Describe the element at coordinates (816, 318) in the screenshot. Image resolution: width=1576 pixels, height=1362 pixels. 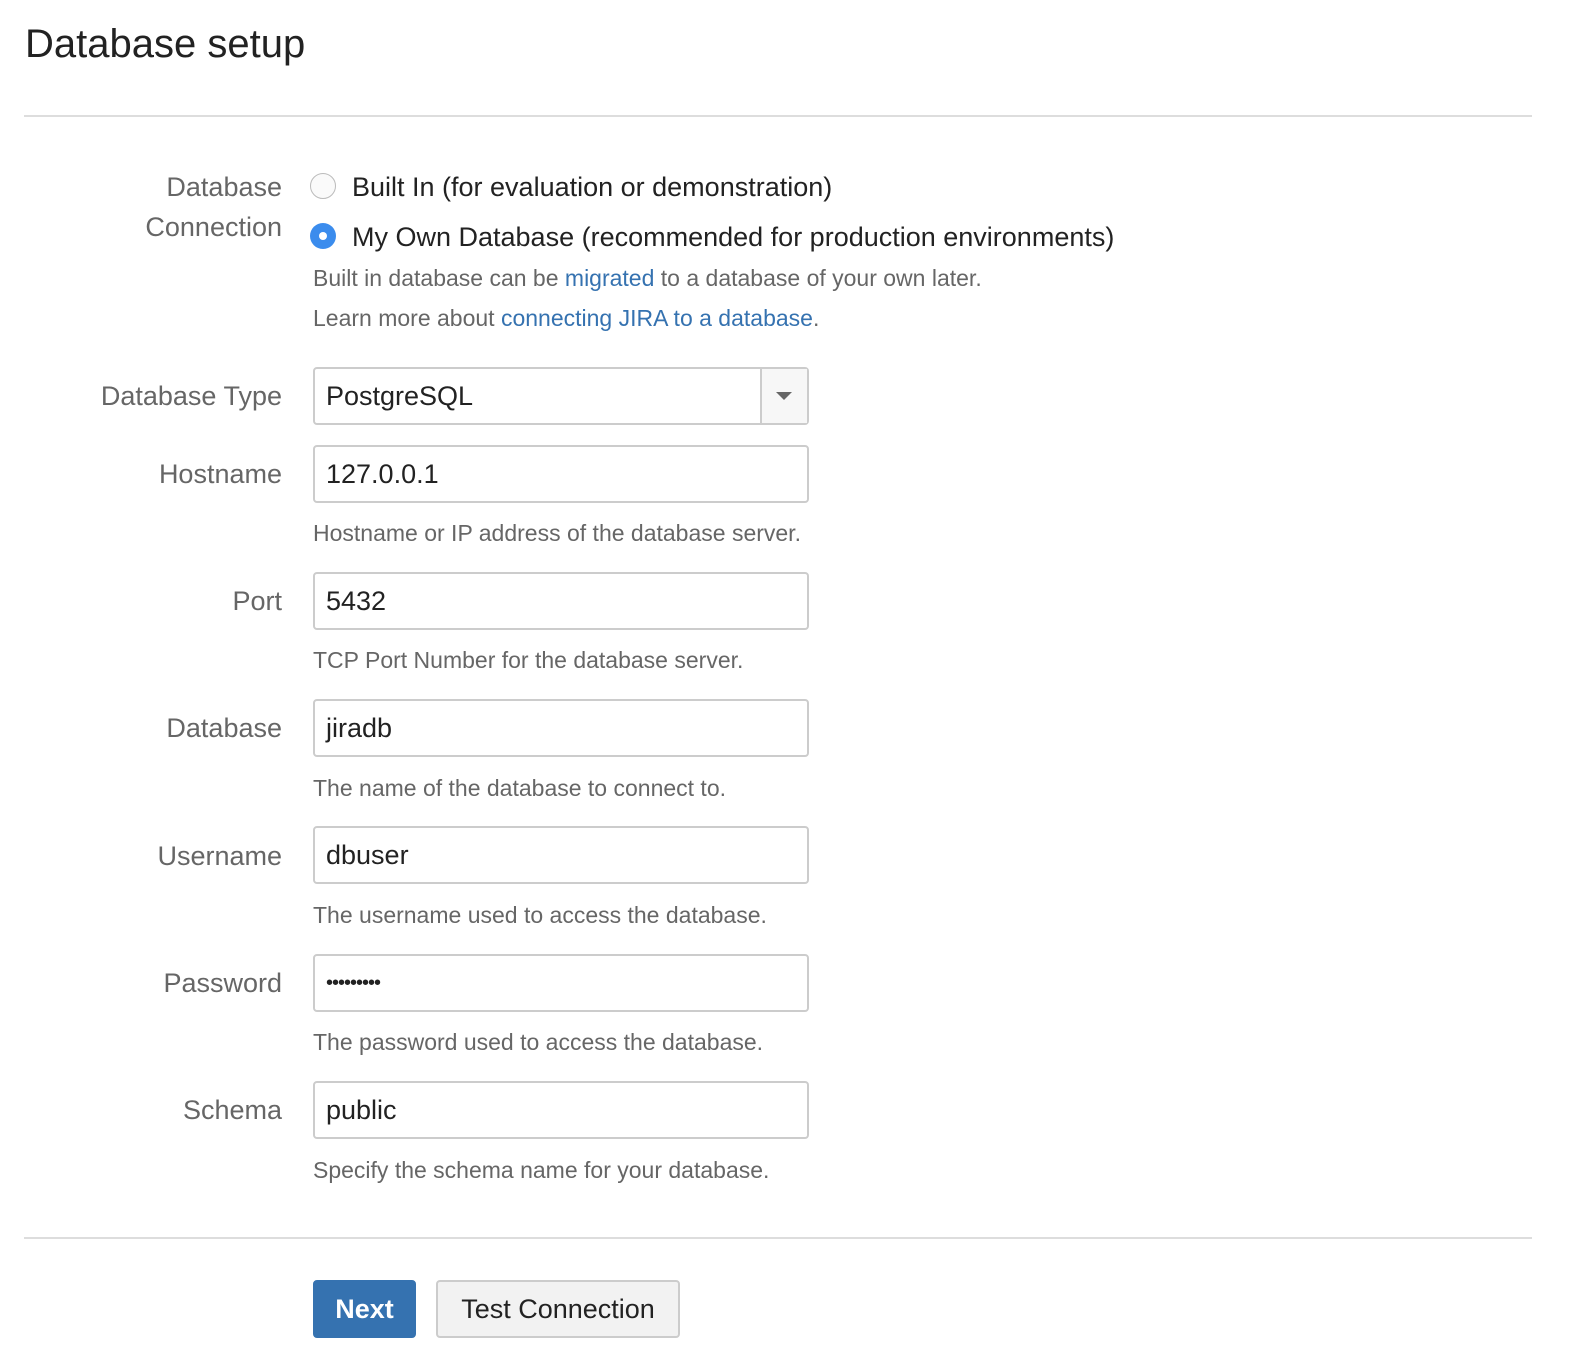
I see `help-text: .` at that location.